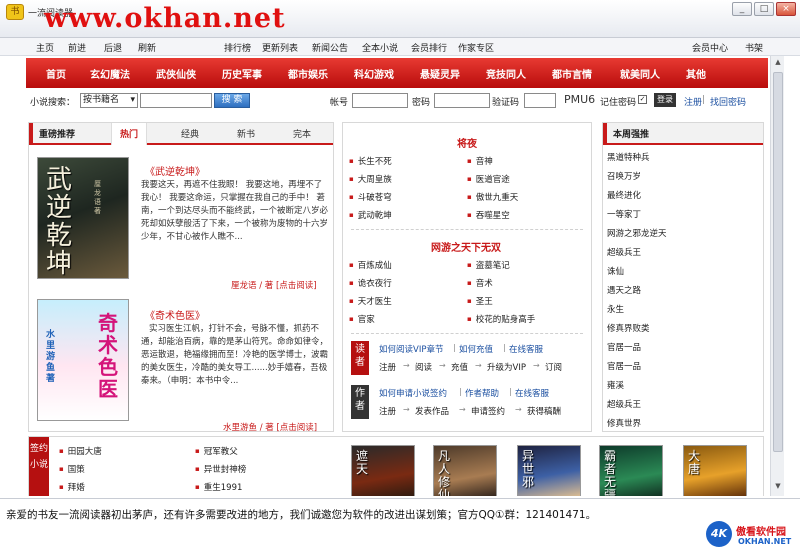  I want to click on login-button: 登录, so click(665, 100).